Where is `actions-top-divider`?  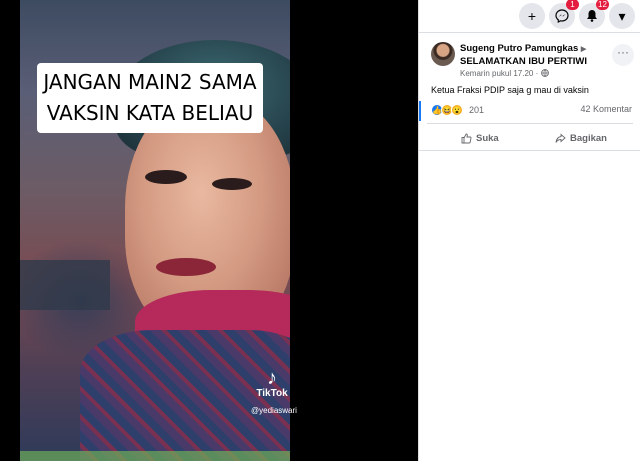 actions-top-divider is located at coordinates (530, 123).